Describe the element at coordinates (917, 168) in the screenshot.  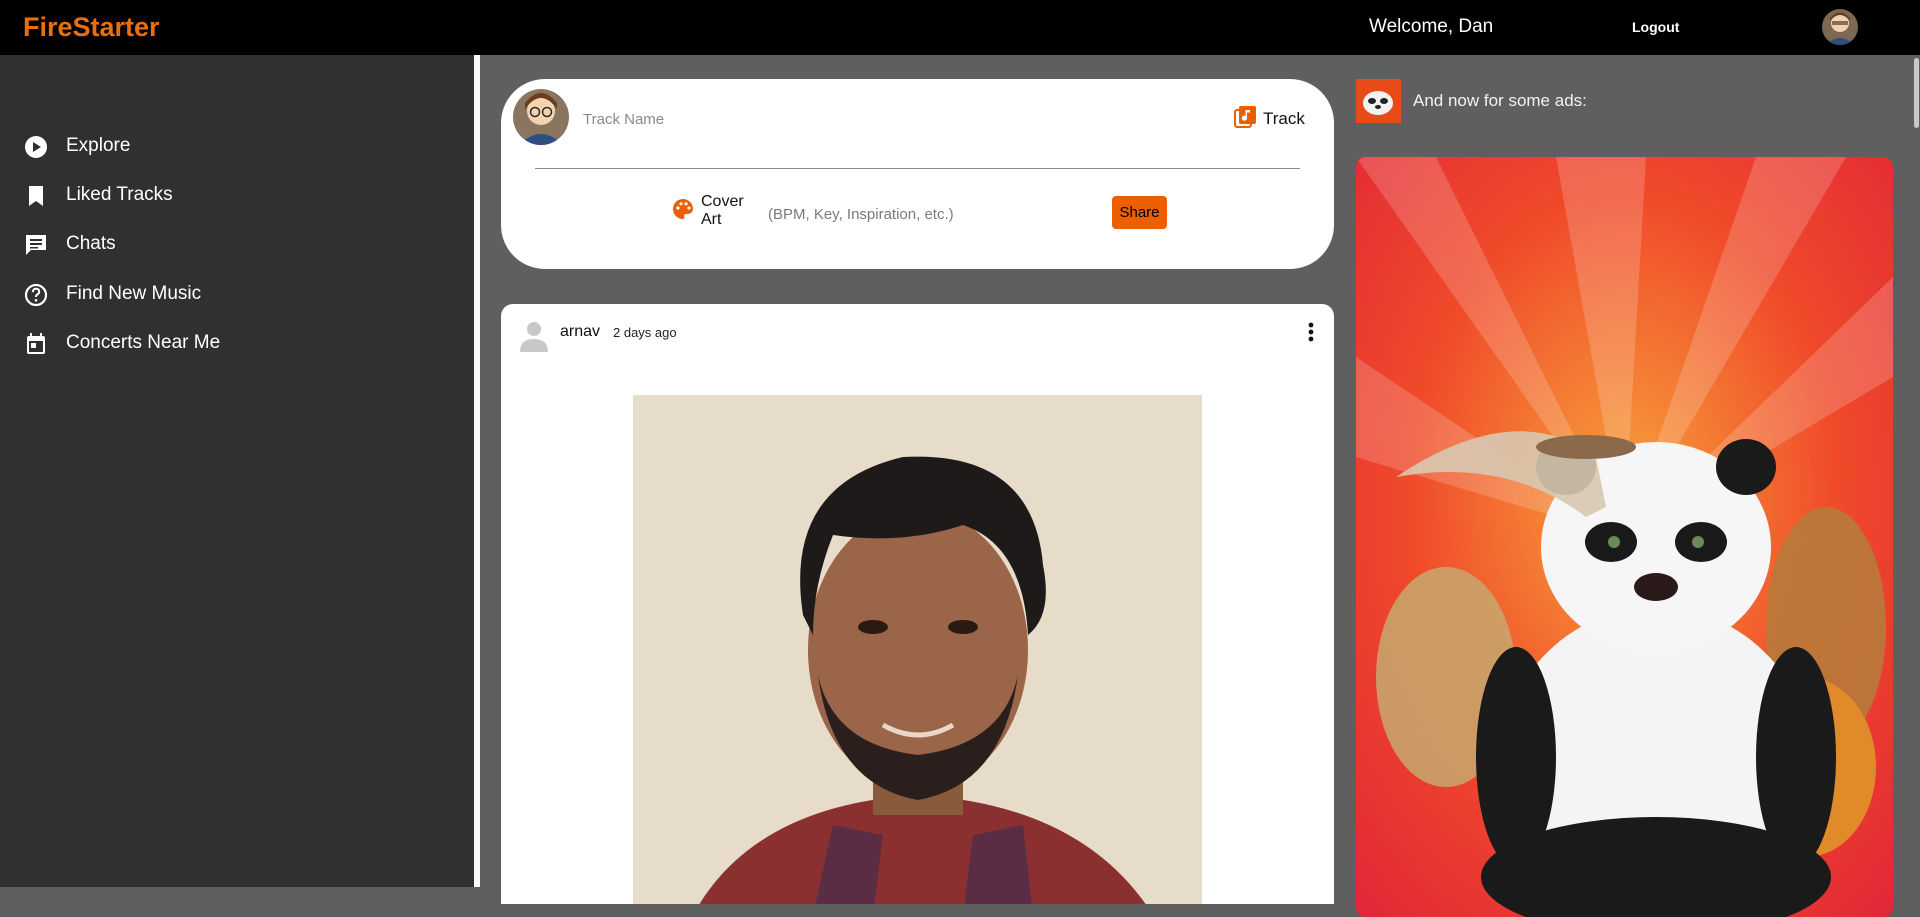
I see `composer-divider` at that location.